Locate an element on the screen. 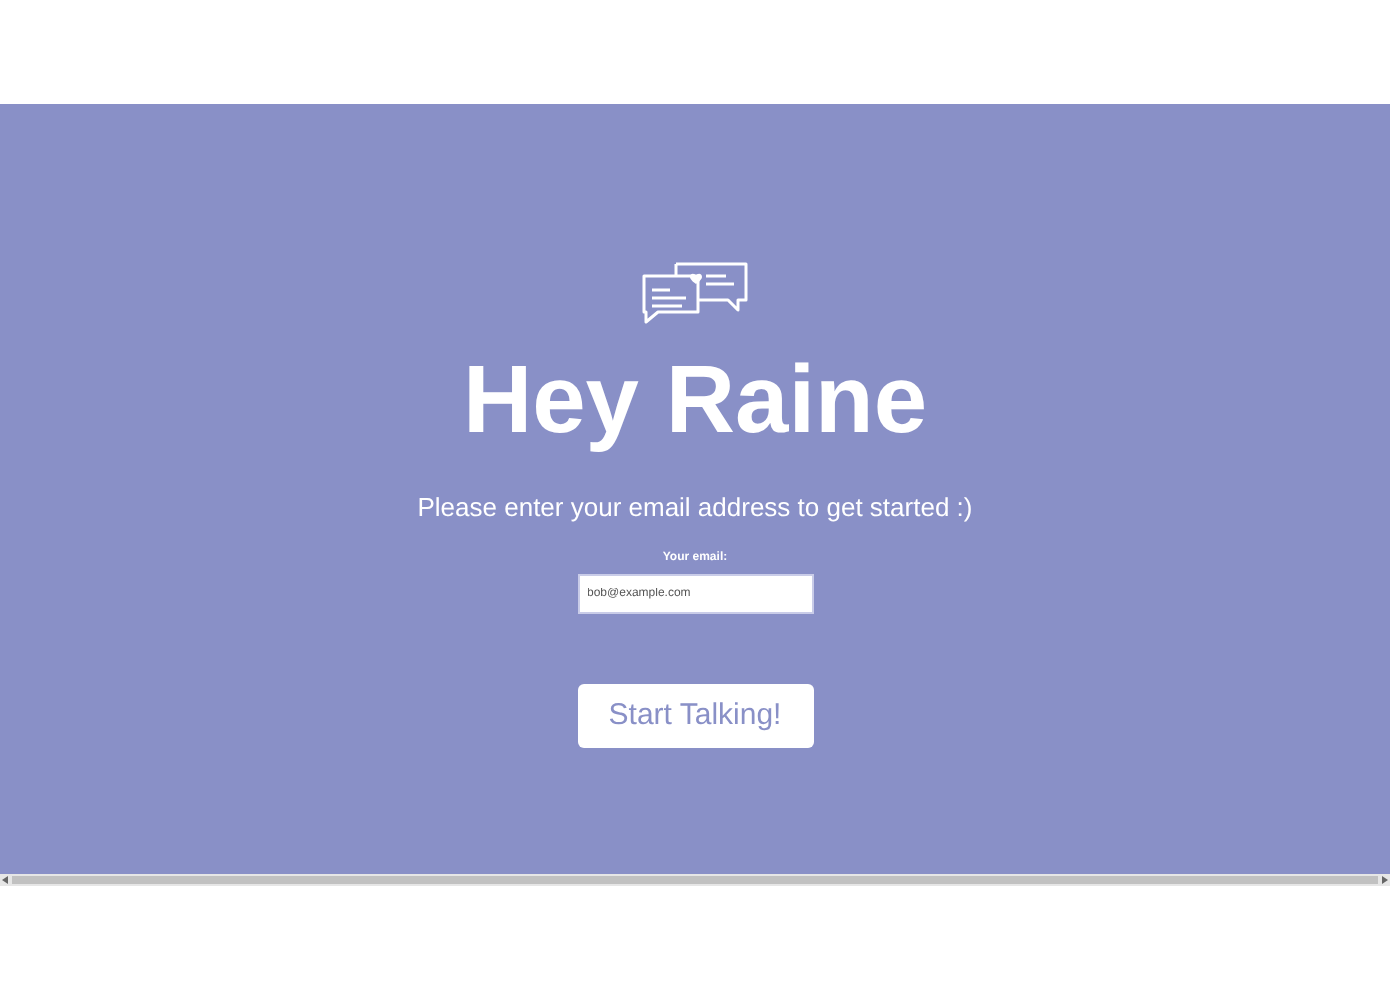 Image resolution: width=1390 pixels, height=988 pixels. heading: Hey Raine is located at coordinates (695, 402).